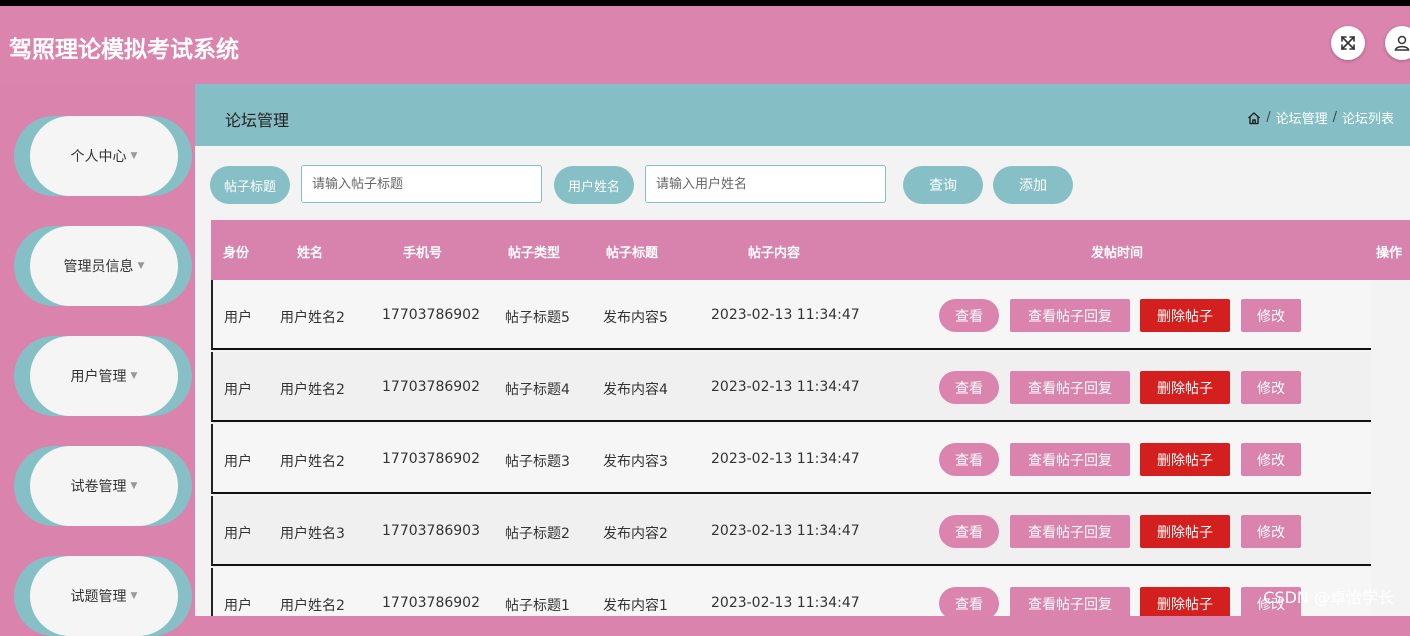 This screenshot has height=636, width=1410. What do you see at coordinates (1254, 118) in the screenshot?
I see `home-icon` at bounding box center [1254, 118].